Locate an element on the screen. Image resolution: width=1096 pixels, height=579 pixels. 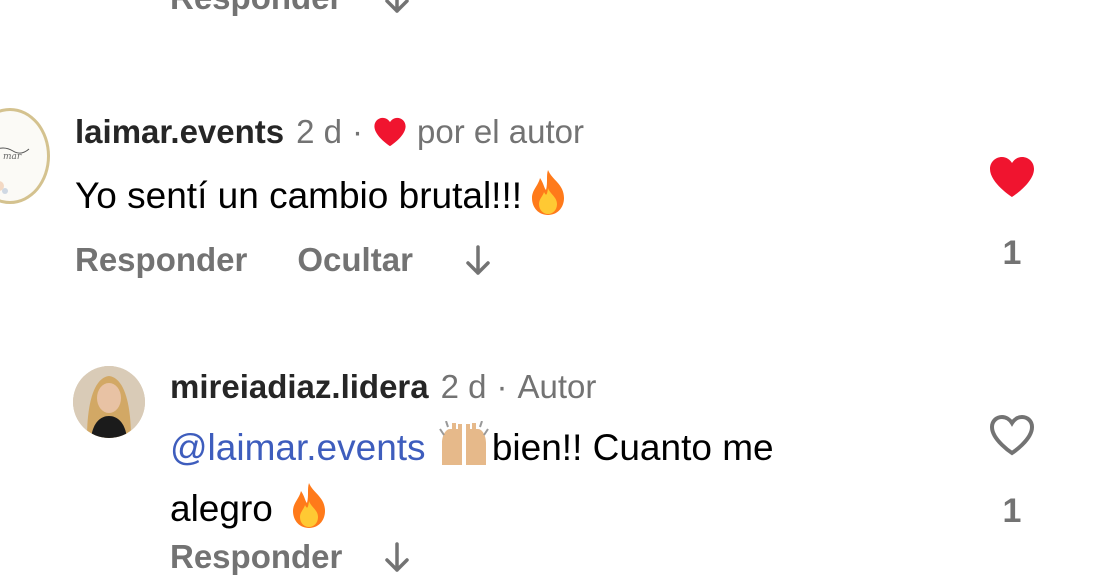
author-badge: Autor is located at coordinates (557, 386).